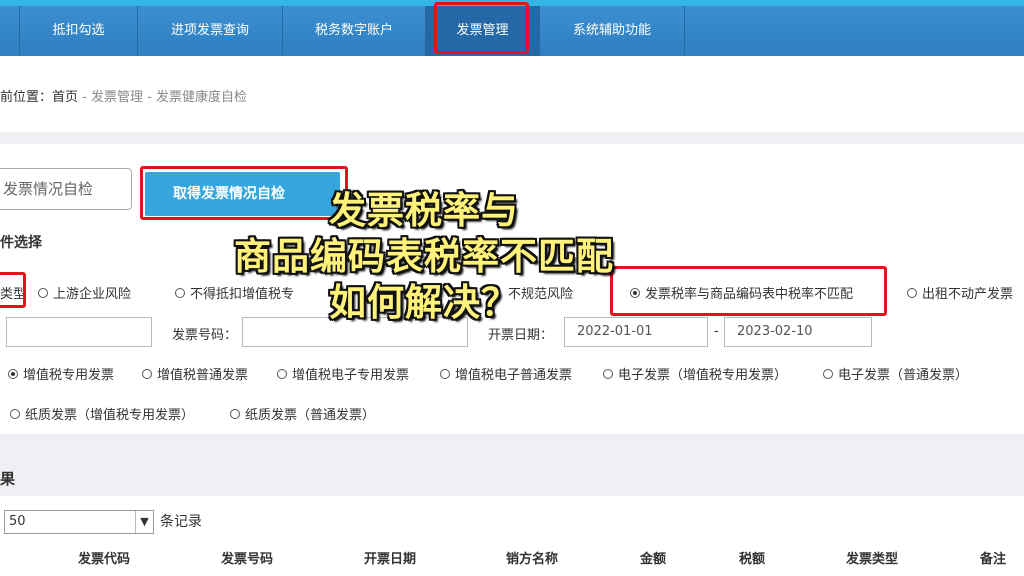 Image resolution: width=1024 pixels, height=576 pixels. Describe the element at coordinates (310, 415) in the screenshot. I see `invoice-type-label: 纸质发票（普通发票）` at that location.